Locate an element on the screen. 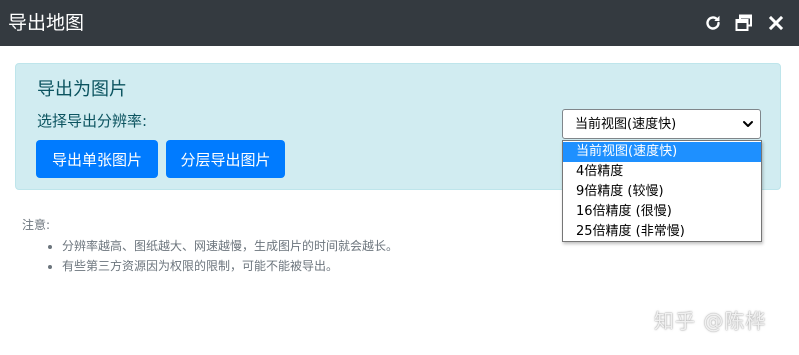  refresh-icon is located at coordinates (713, 22).